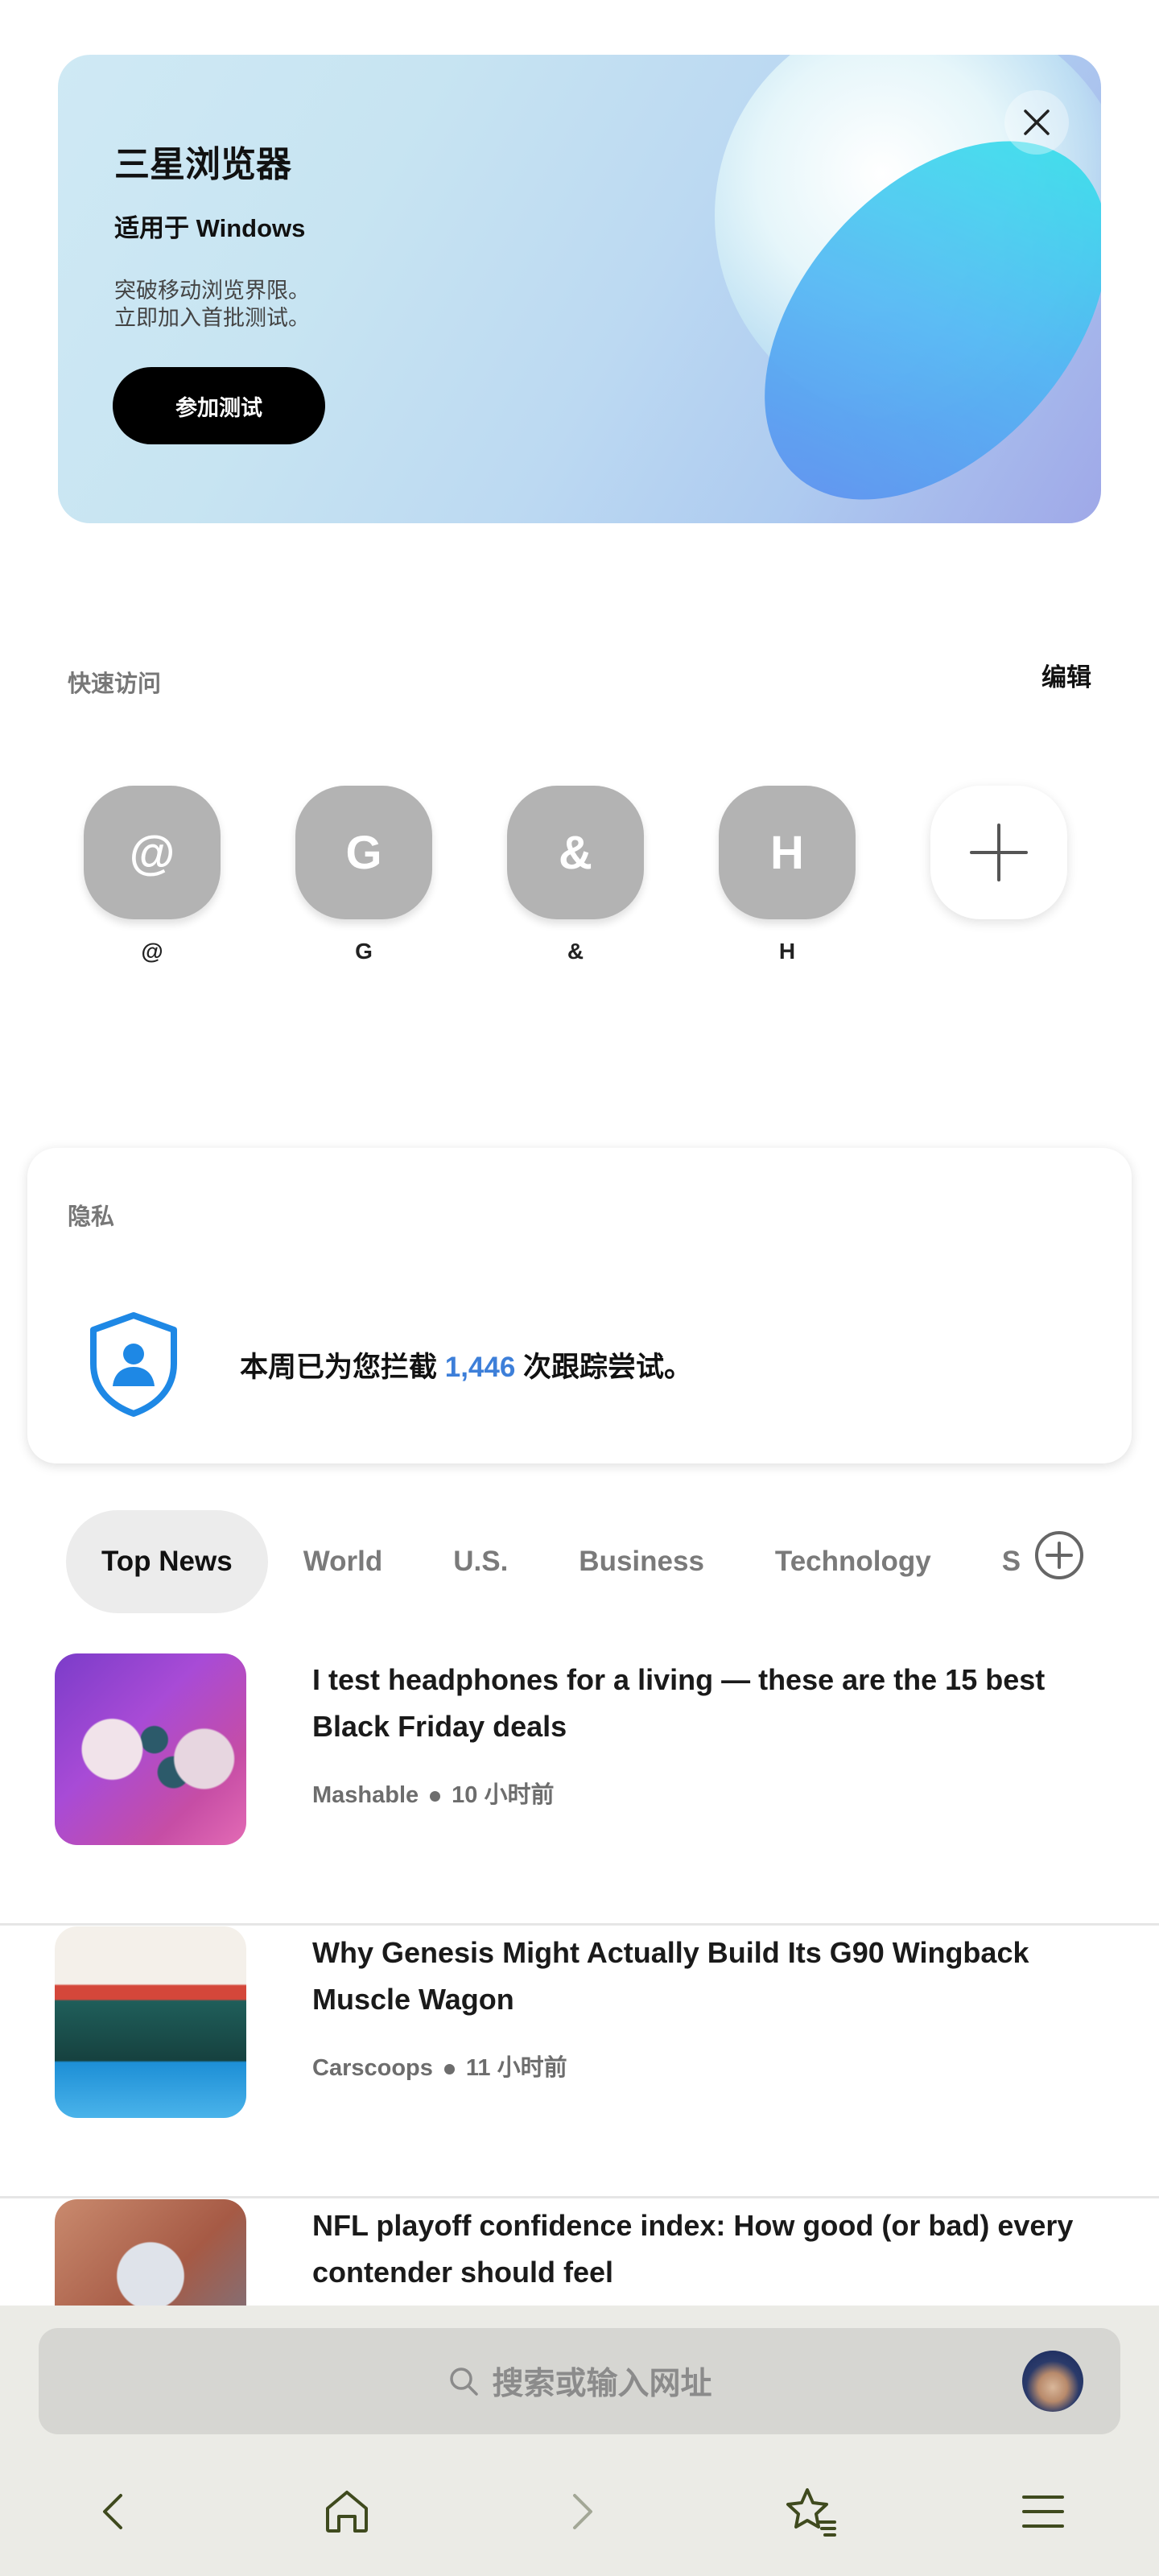 This screenshot has height=2576, width=1159. I want to click on news-time: 11 小时前, so click(516, 2068).